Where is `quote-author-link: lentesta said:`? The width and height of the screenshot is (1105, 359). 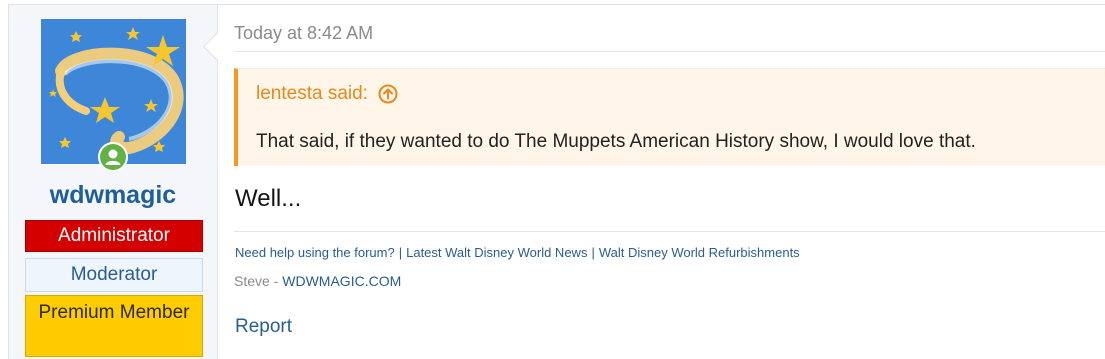
quote-author-link: lentesta said: is located at coordinates (327, 94).